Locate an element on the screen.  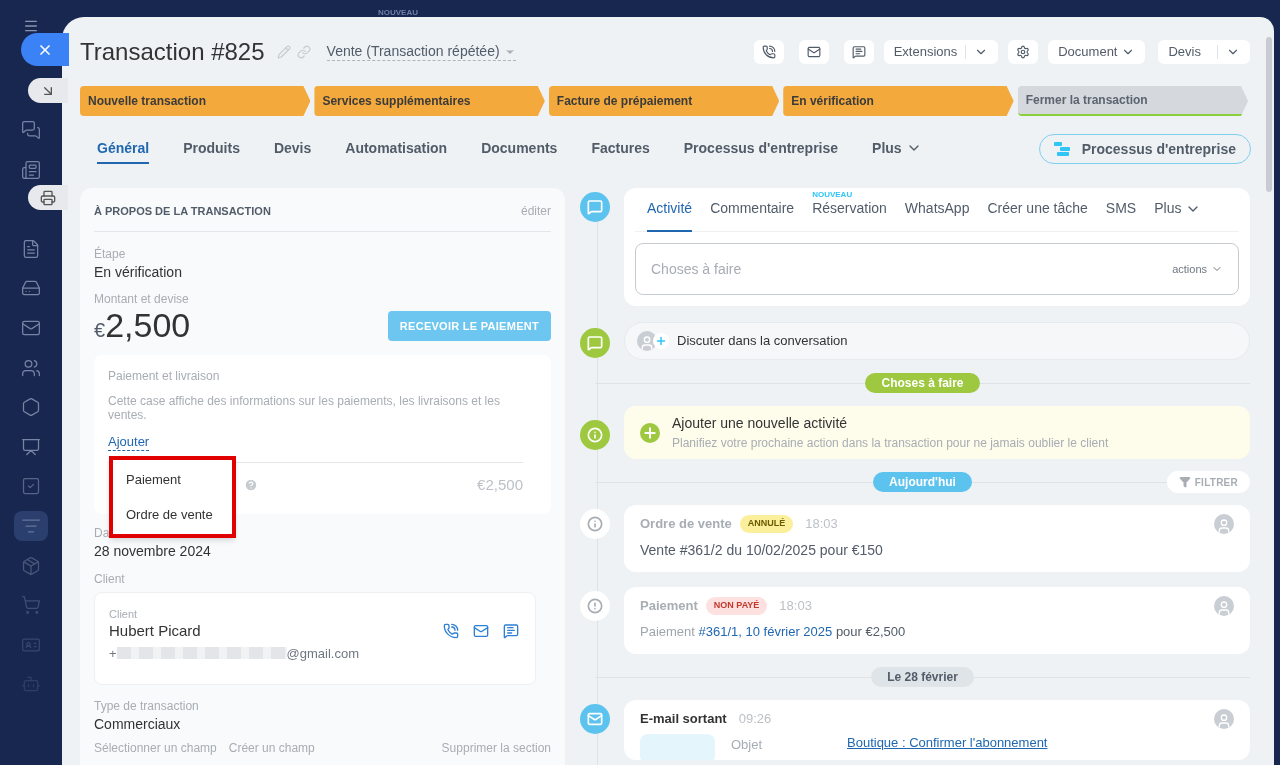
tab: Général is located at coordinates (123, 149).